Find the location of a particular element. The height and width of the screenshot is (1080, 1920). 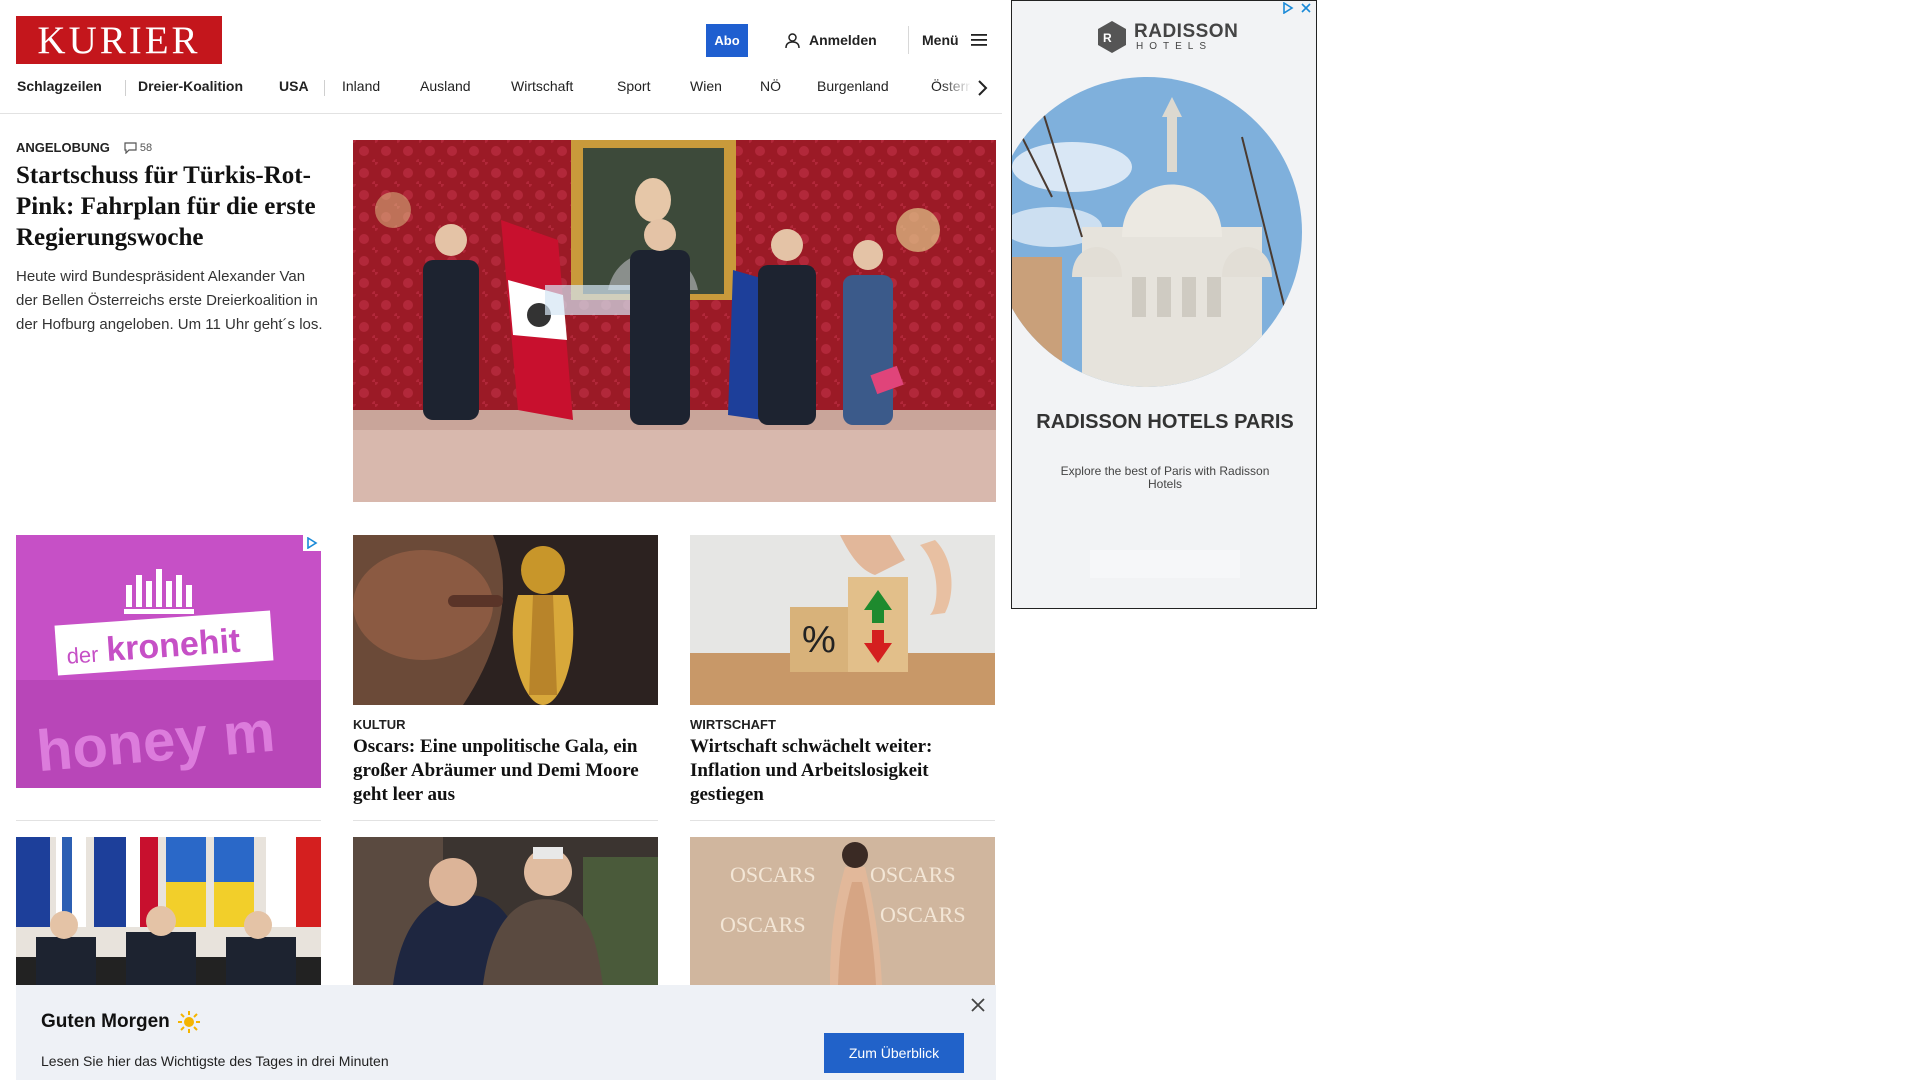

nav-item-ausland: Ausland is located at coordinates (445, 86).